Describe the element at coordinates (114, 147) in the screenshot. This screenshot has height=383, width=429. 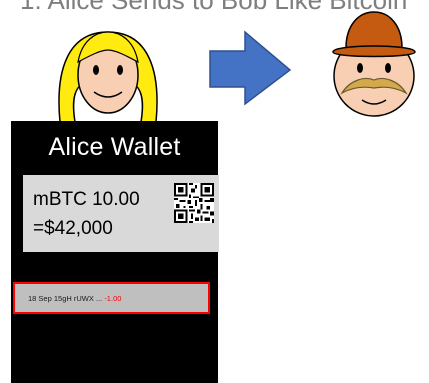
I see `wallet-title: Alice Wallet` at that location.